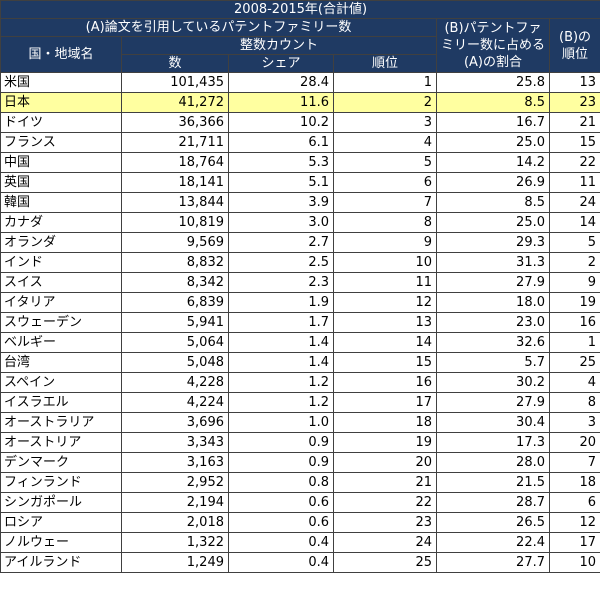 The image size is (600, 589). Describe the element at coordinates (61, 302) in the screenshot. I see `country-cell: イタリア` at that location.